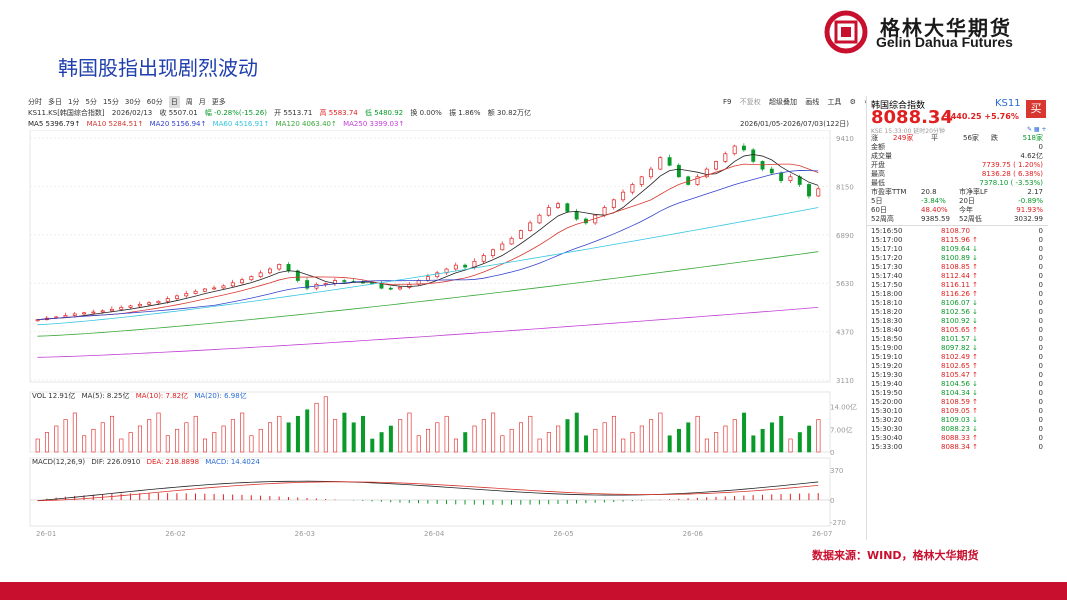 The height and width of the screenshot is (600, 1067). Describe the element at coordinates (1036, 109) in the screenshot. I see `buy-button: 买` at that location.